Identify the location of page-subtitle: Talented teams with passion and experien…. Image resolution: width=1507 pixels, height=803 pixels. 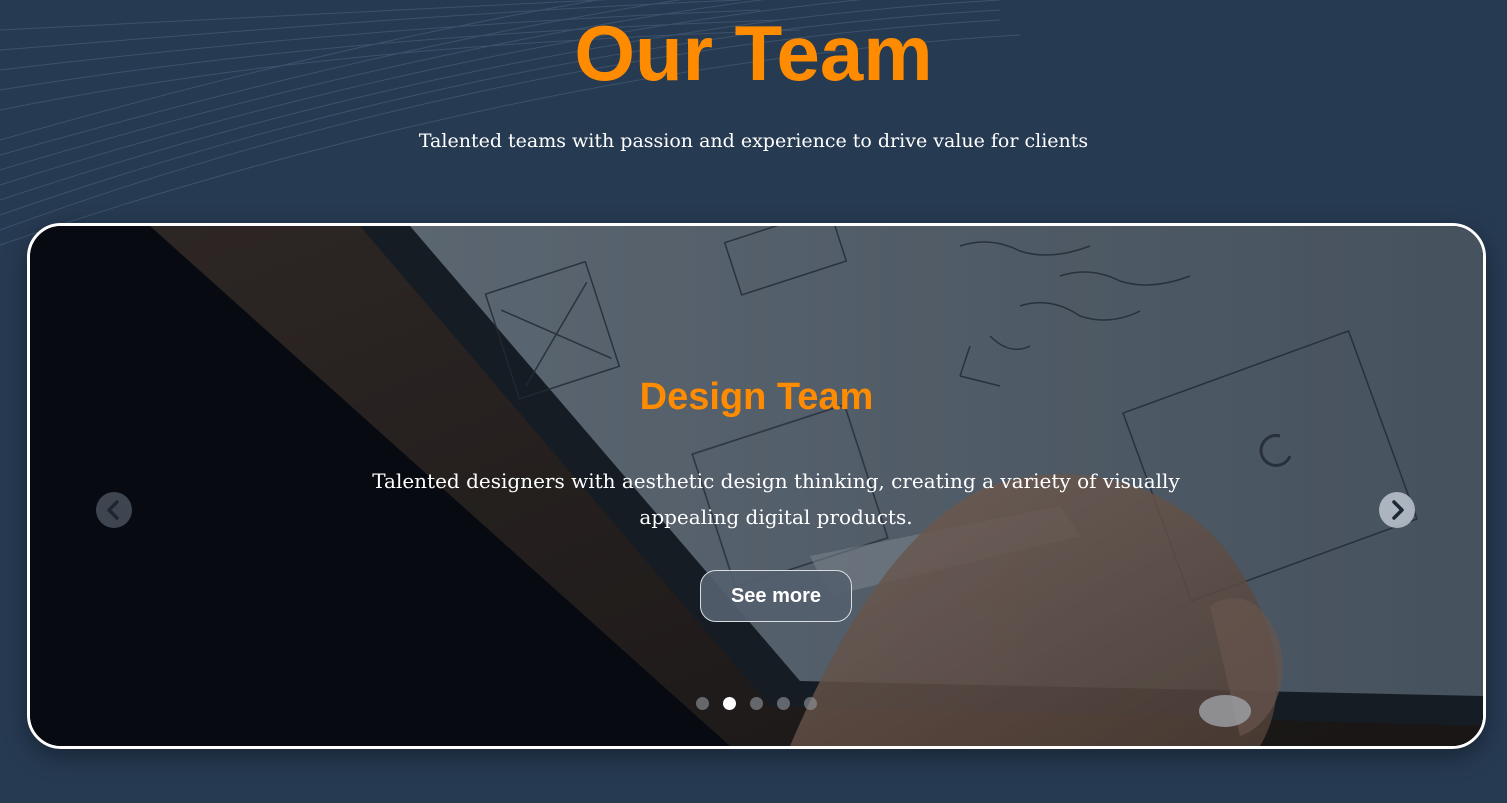
(753, 141).